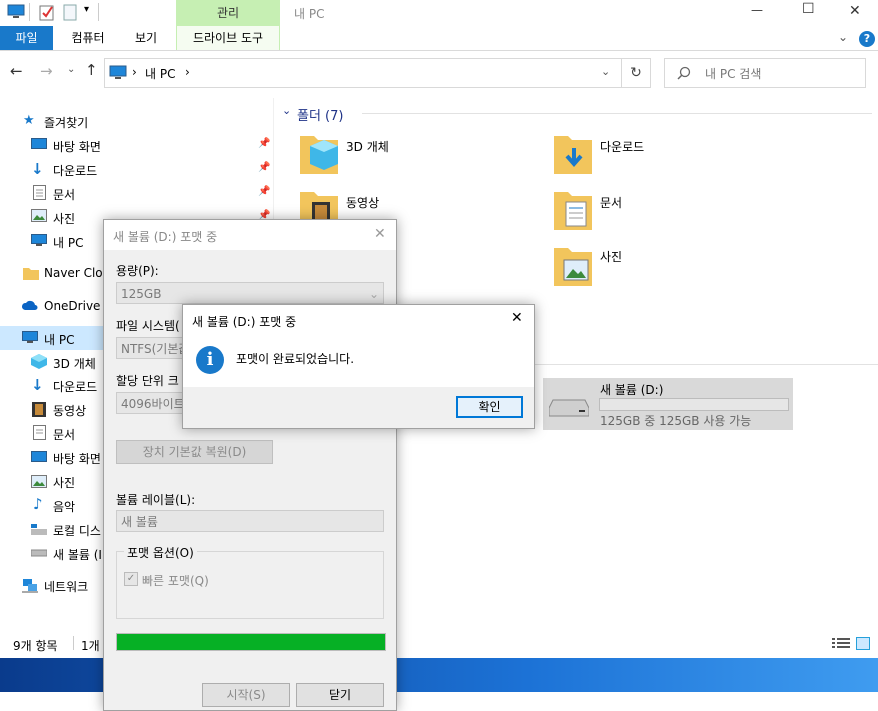 Image resolution: width=878 pixels, height=711 pixels. Describe the element at coordinates (86, 9) in the screenshot. I see `customize-quick-access-icon: ▾` at that location.